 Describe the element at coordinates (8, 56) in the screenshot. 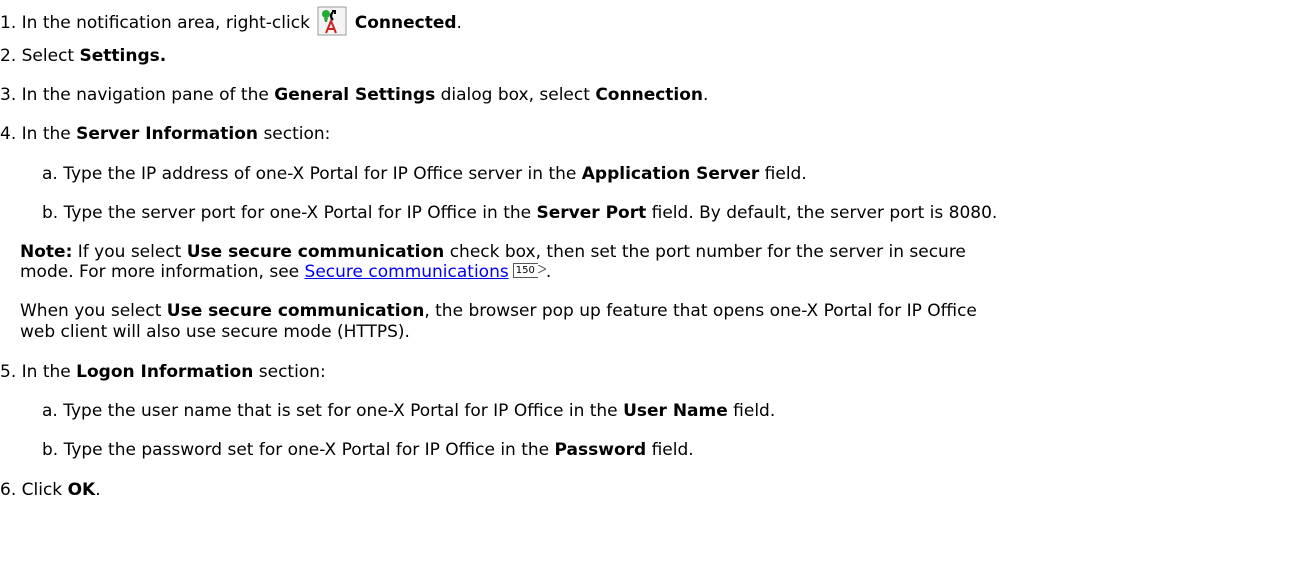

I see `step-number: 2.` at that location.